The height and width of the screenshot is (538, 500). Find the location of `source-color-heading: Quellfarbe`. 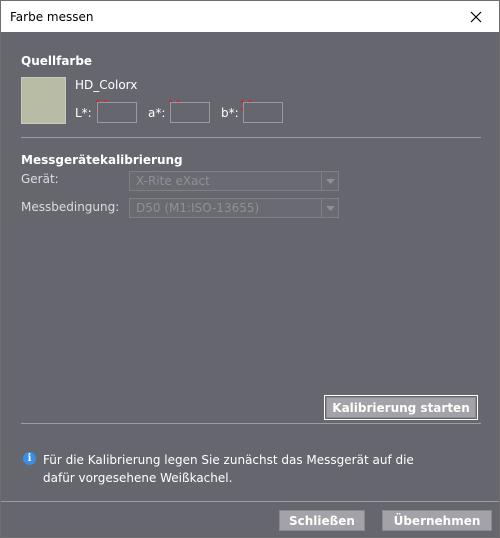

source-color-heading: Quellfarbe is located at coordinates (57, 61).